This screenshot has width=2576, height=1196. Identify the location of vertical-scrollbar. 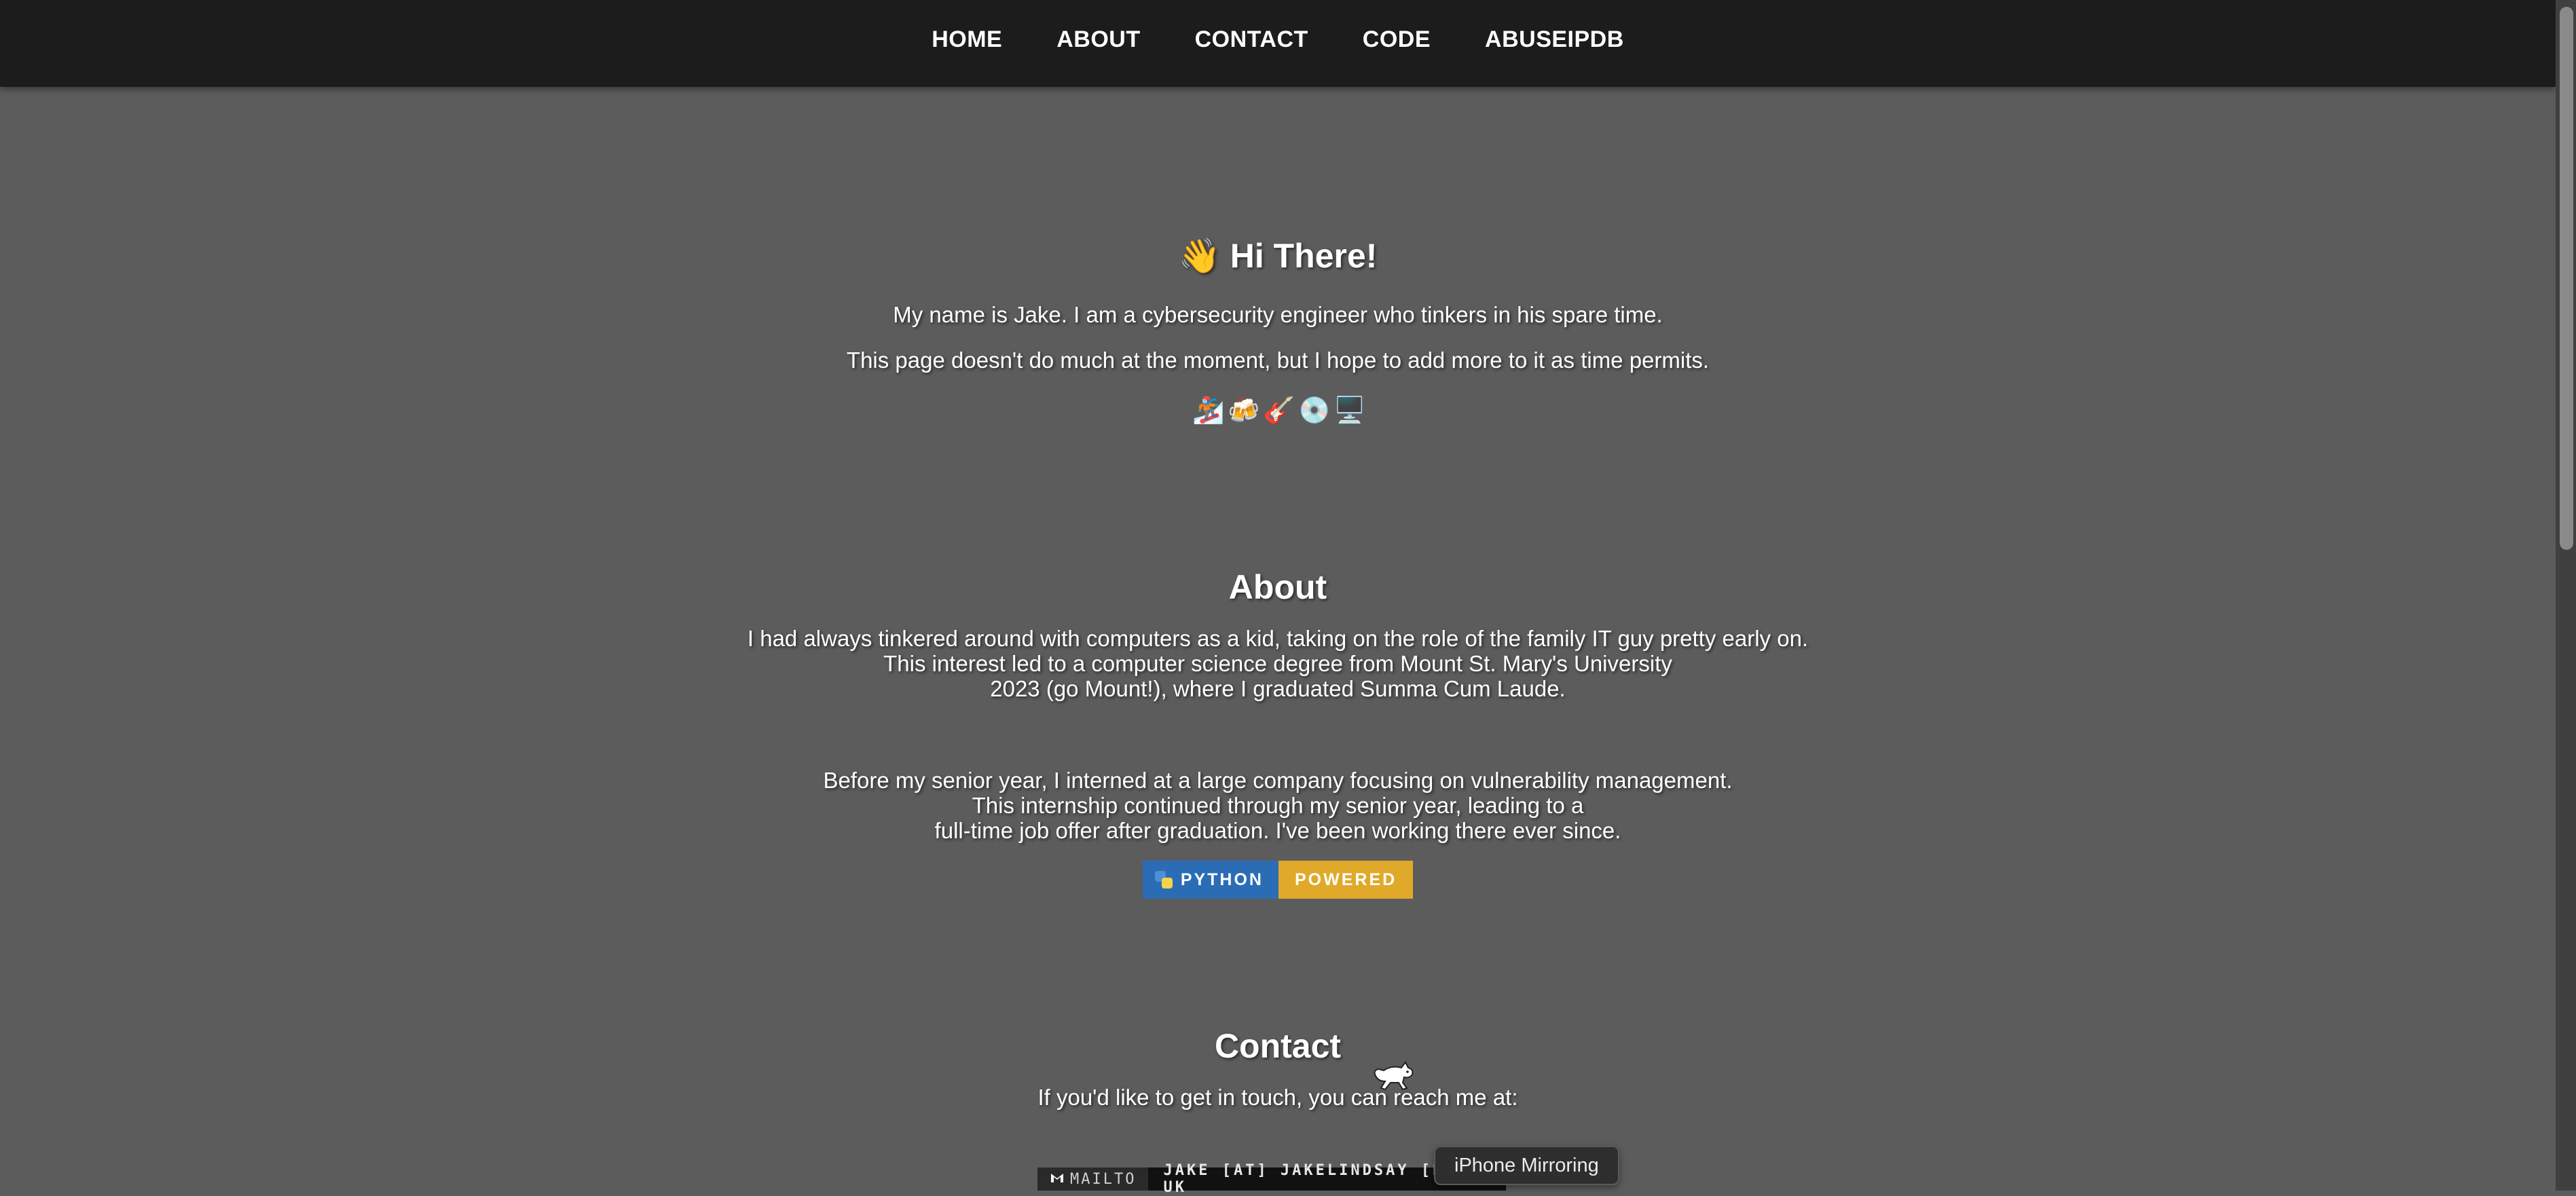
(2566, 596).